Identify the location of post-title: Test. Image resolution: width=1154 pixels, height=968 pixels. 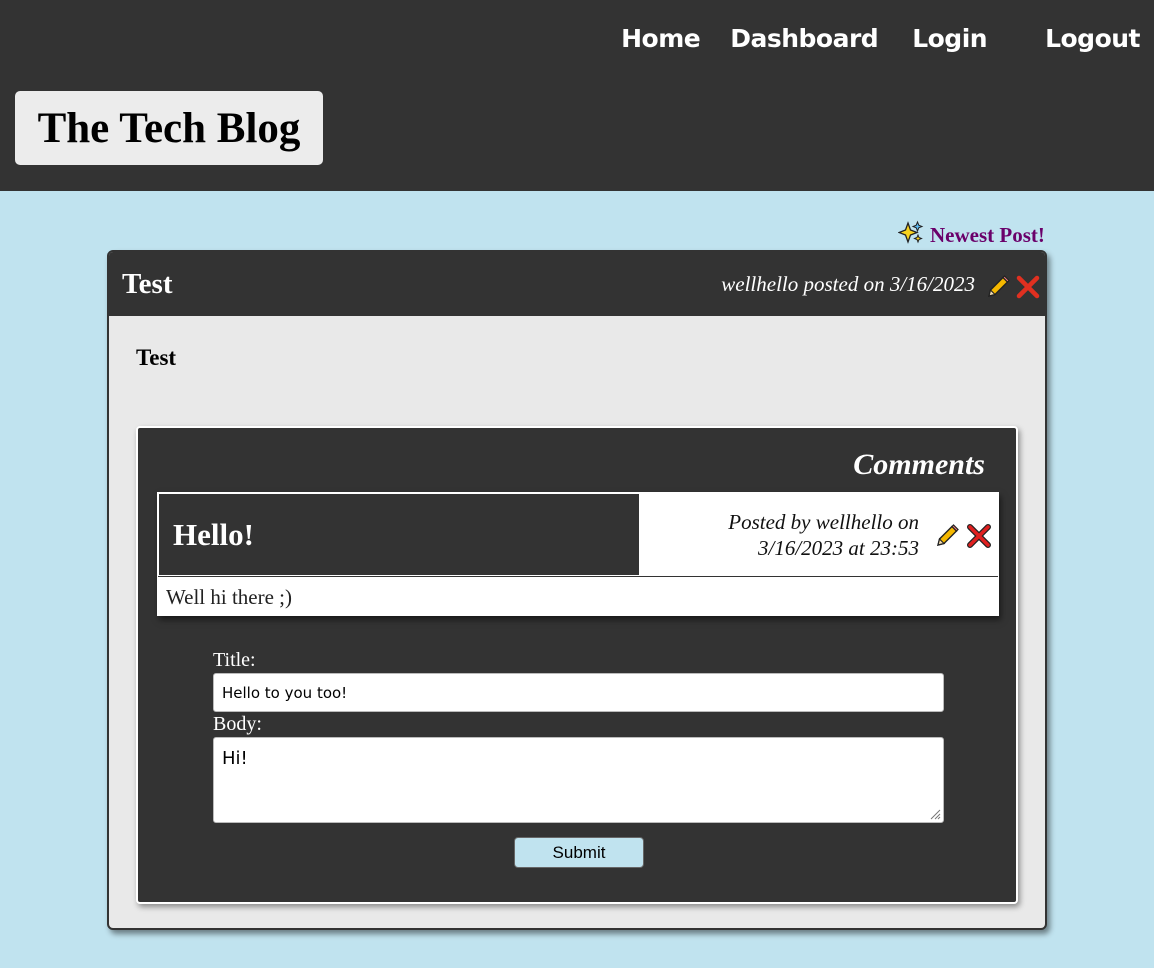
(147, 284).